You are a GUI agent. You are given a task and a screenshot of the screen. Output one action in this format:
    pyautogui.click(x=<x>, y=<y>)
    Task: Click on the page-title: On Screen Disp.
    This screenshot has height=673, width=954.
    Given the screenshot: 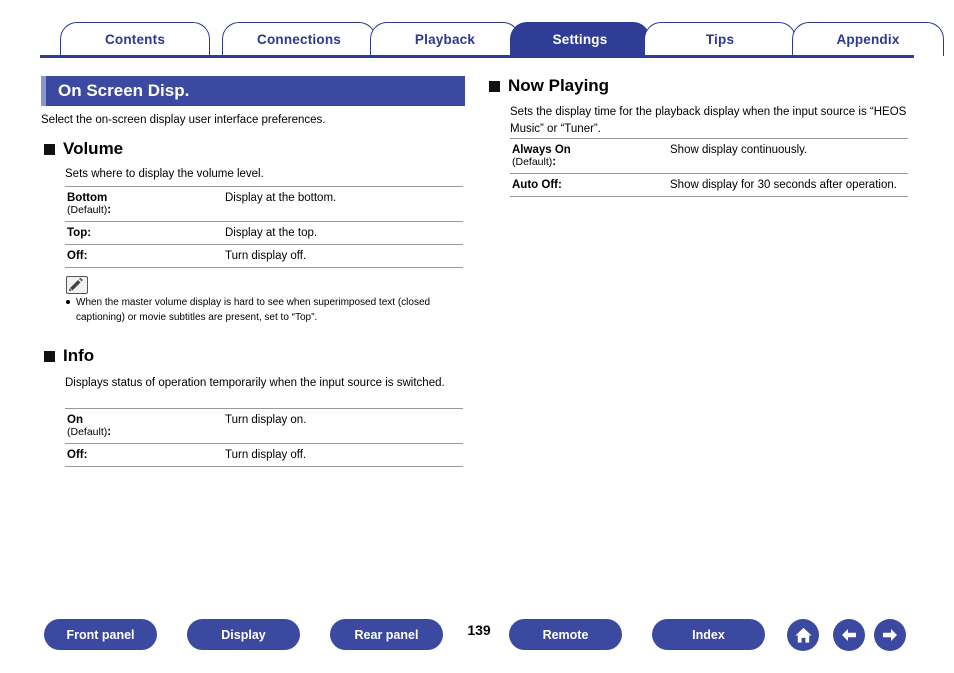 What is the action you would take?
    pyautogui.click(x=253, y=91)
    